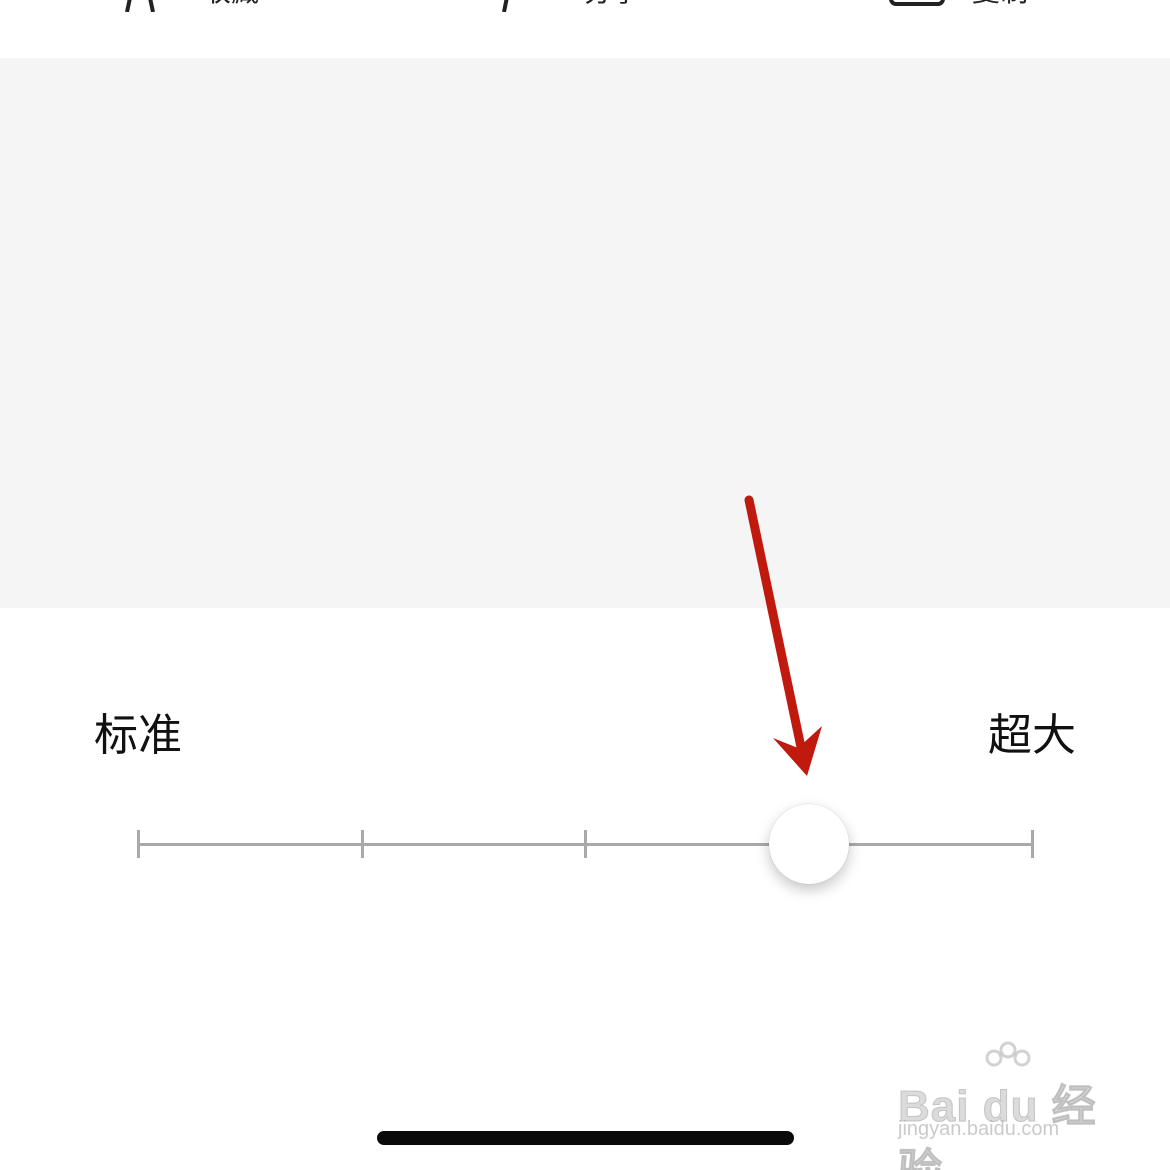 The width and height of the screenshot is (1170, 1170). Describe the element at coordinates (231, 5) in the screenshot. I see `favorite-label: 收藏` at that location.